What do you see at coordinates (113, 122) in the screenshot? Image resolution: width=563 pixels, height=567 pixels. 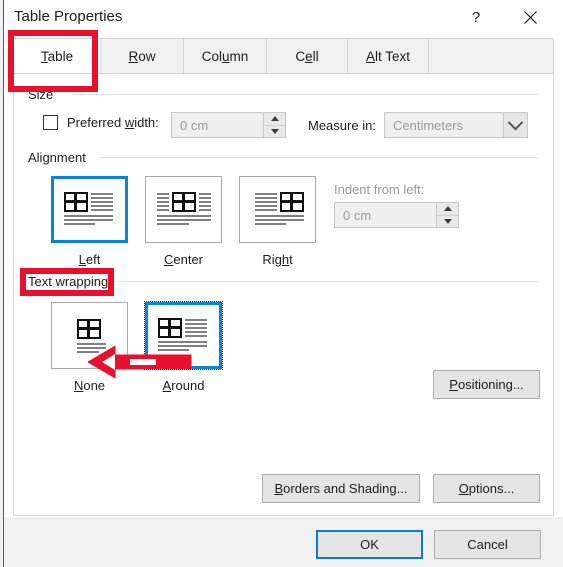 I see `preferred-width-label: Preferred width:` at bounding box center [113, 122].